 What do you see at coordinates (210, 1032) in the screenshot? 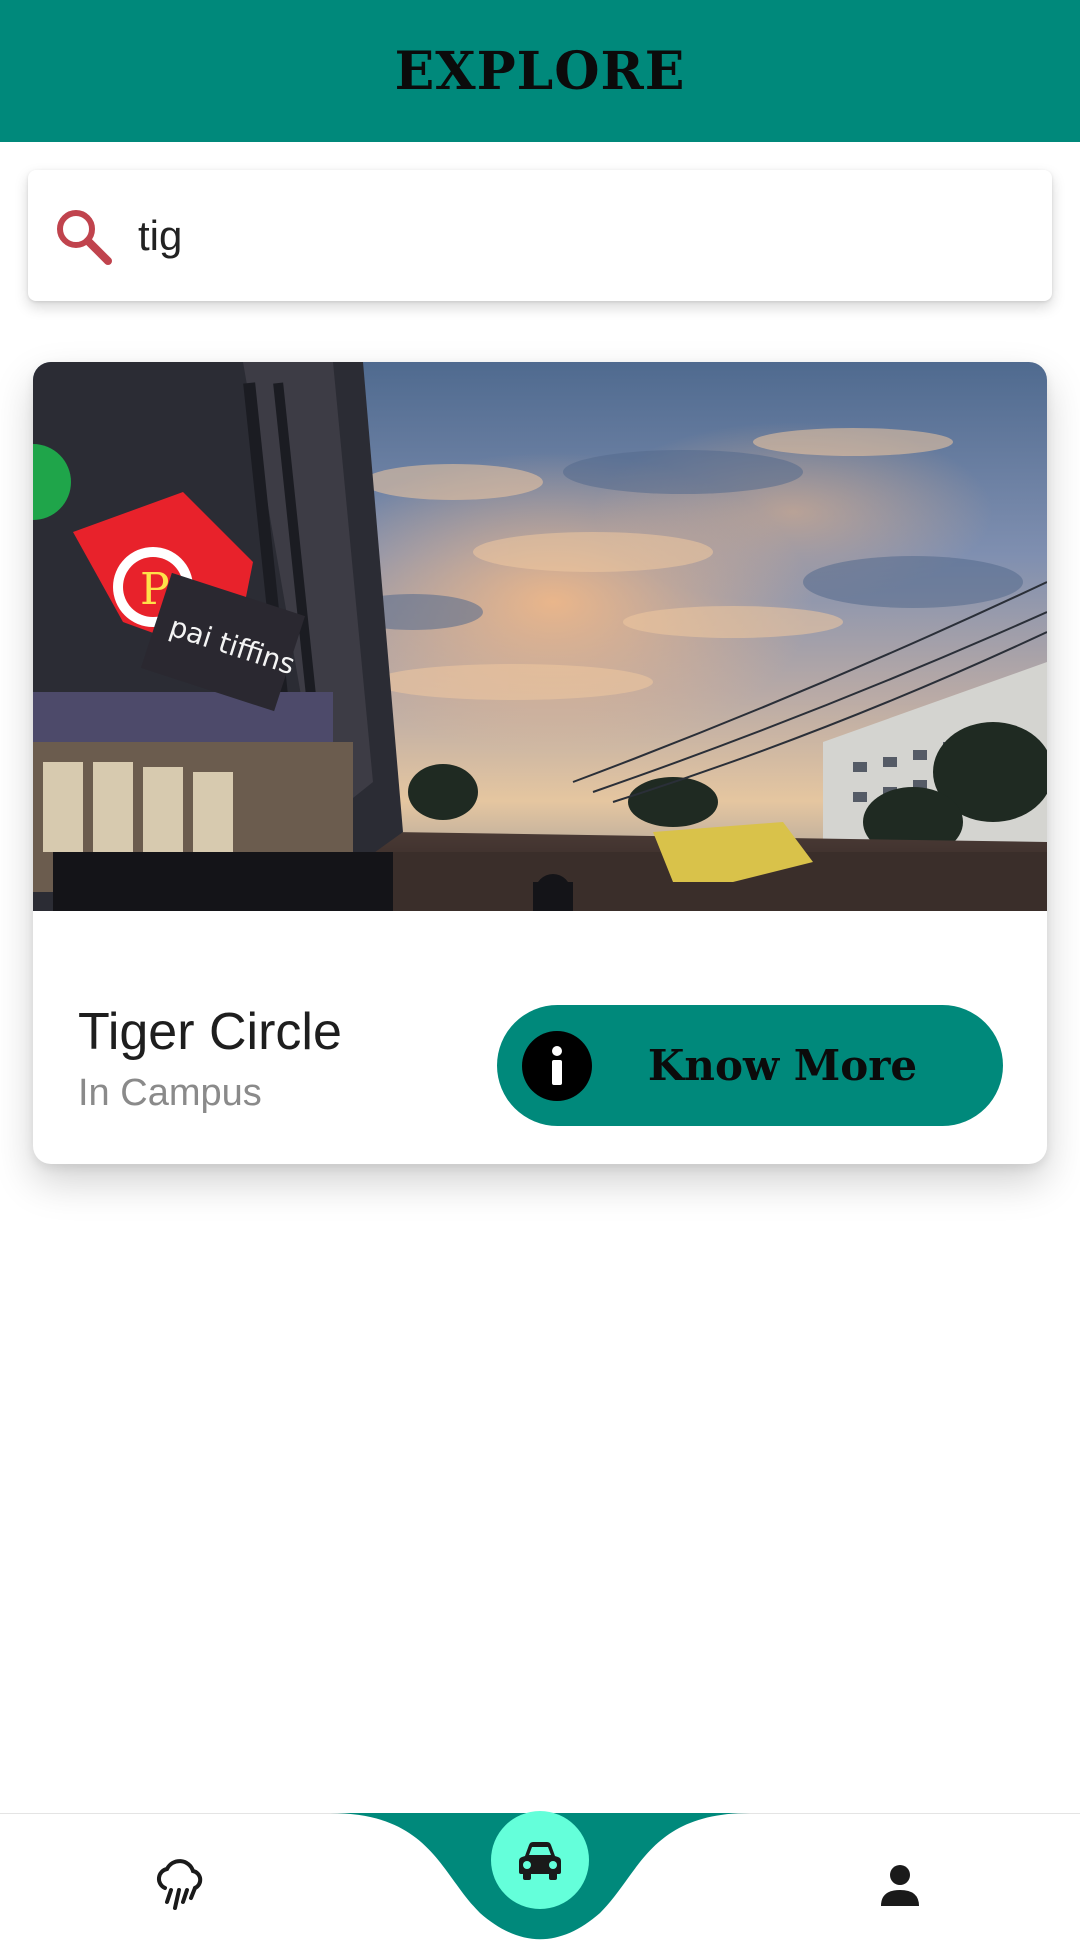
I see `place-name: Tiger Circle` at bounding box center [210, 1032].